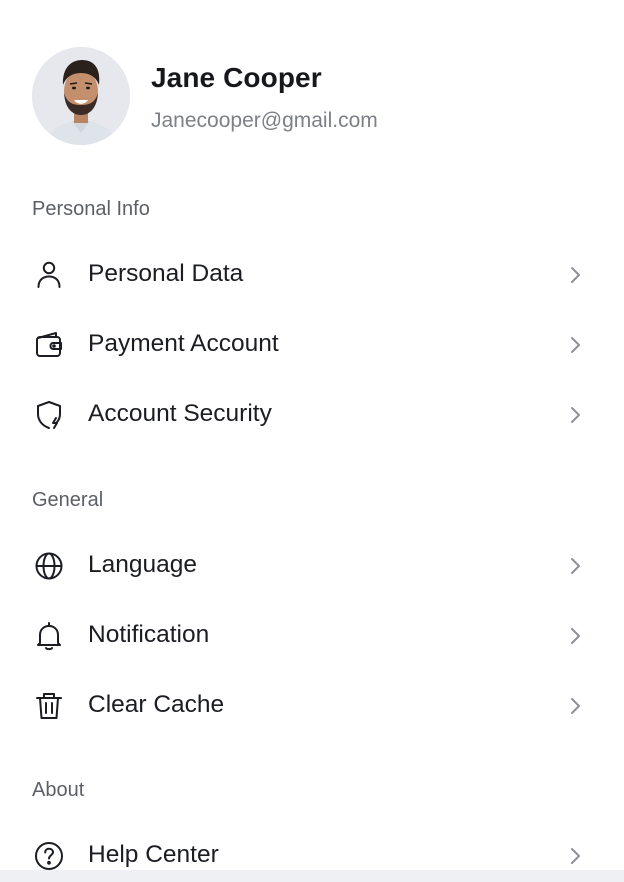 The width and height of the screenshot is (624, 882). I want to click on menu-item-label: Payment Account, so click(183, 343).